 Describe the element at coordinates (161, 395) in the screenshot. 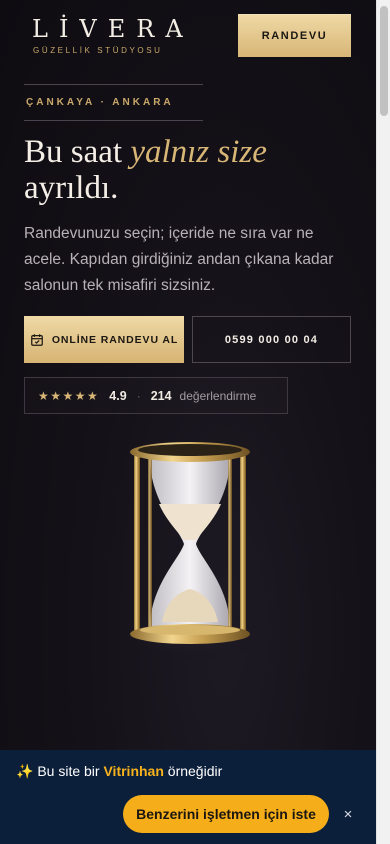

I see `review-count: 214` at that location.